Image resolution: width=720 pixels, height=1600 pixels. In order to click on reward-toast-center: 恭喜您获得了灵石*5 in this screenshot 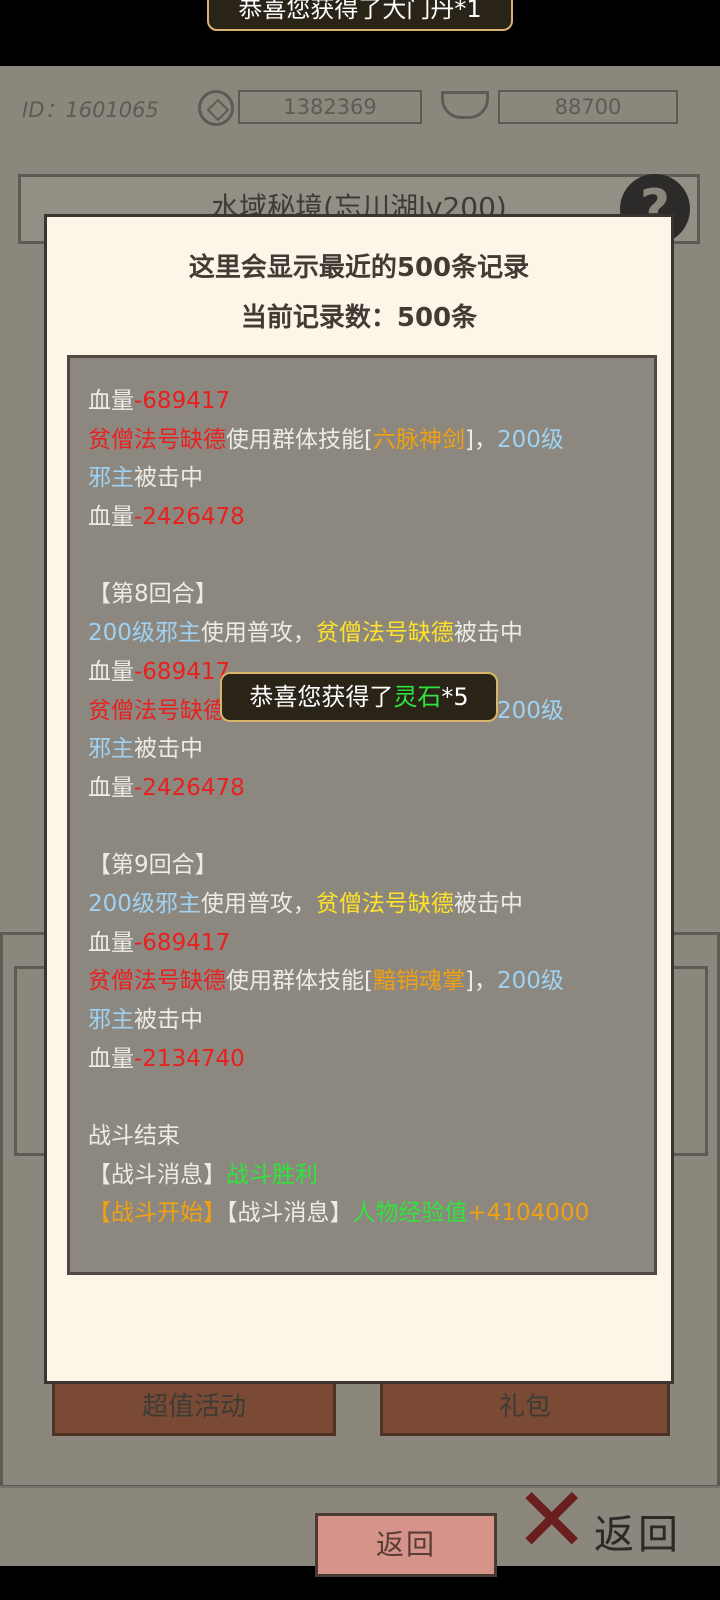, I will do `click(359, 697)`.